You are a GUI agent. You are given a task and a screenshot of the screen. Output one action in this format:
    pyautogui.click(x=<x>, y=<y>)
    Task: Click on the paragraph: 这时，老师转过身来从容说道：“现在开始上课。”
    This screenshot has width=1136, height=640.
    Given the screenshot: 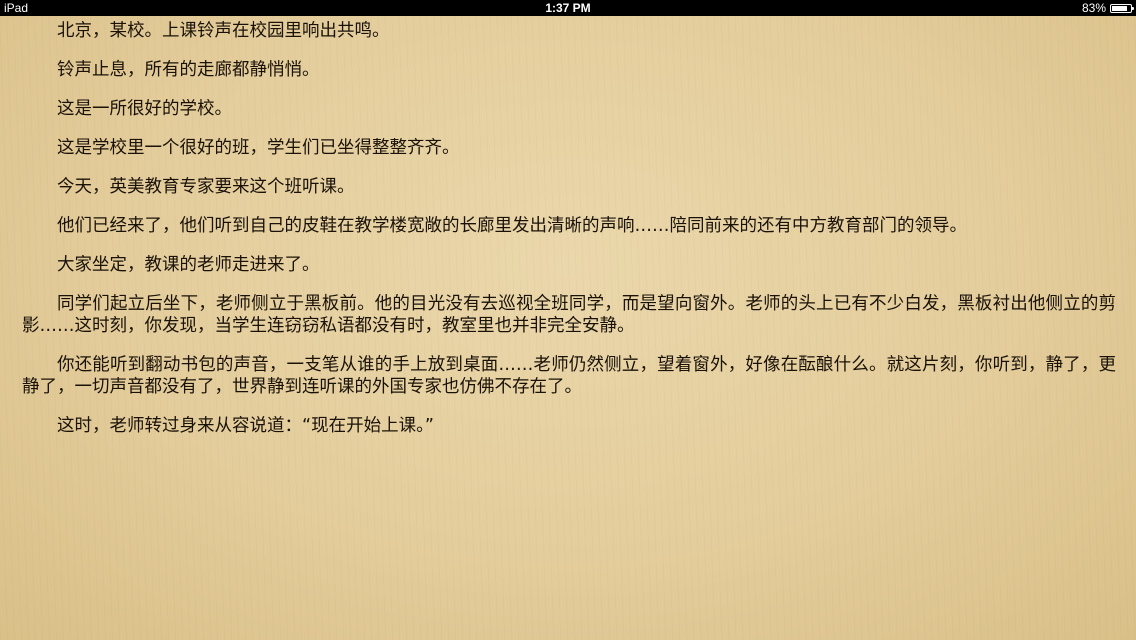 What is the action you would take?
    pyautogui.click(x=245, y=426)
    